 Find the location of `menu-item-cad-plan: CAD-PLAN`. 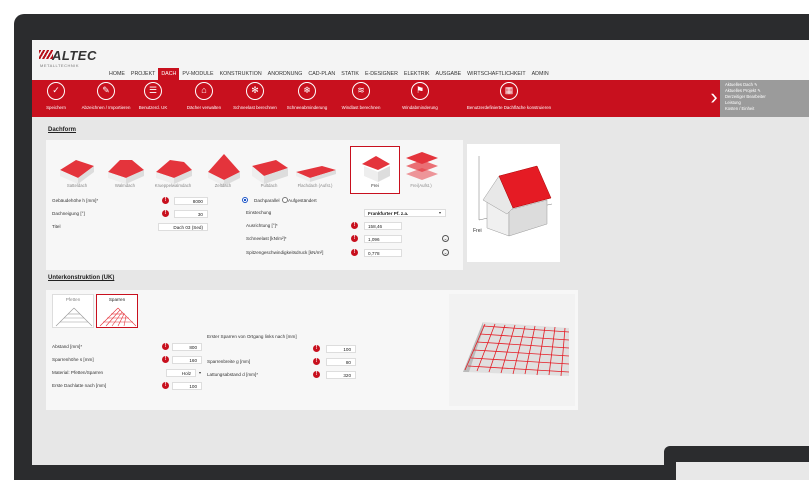

menu-item-cad-plan: CAD-PLAN is located at coordinates (321, 74).